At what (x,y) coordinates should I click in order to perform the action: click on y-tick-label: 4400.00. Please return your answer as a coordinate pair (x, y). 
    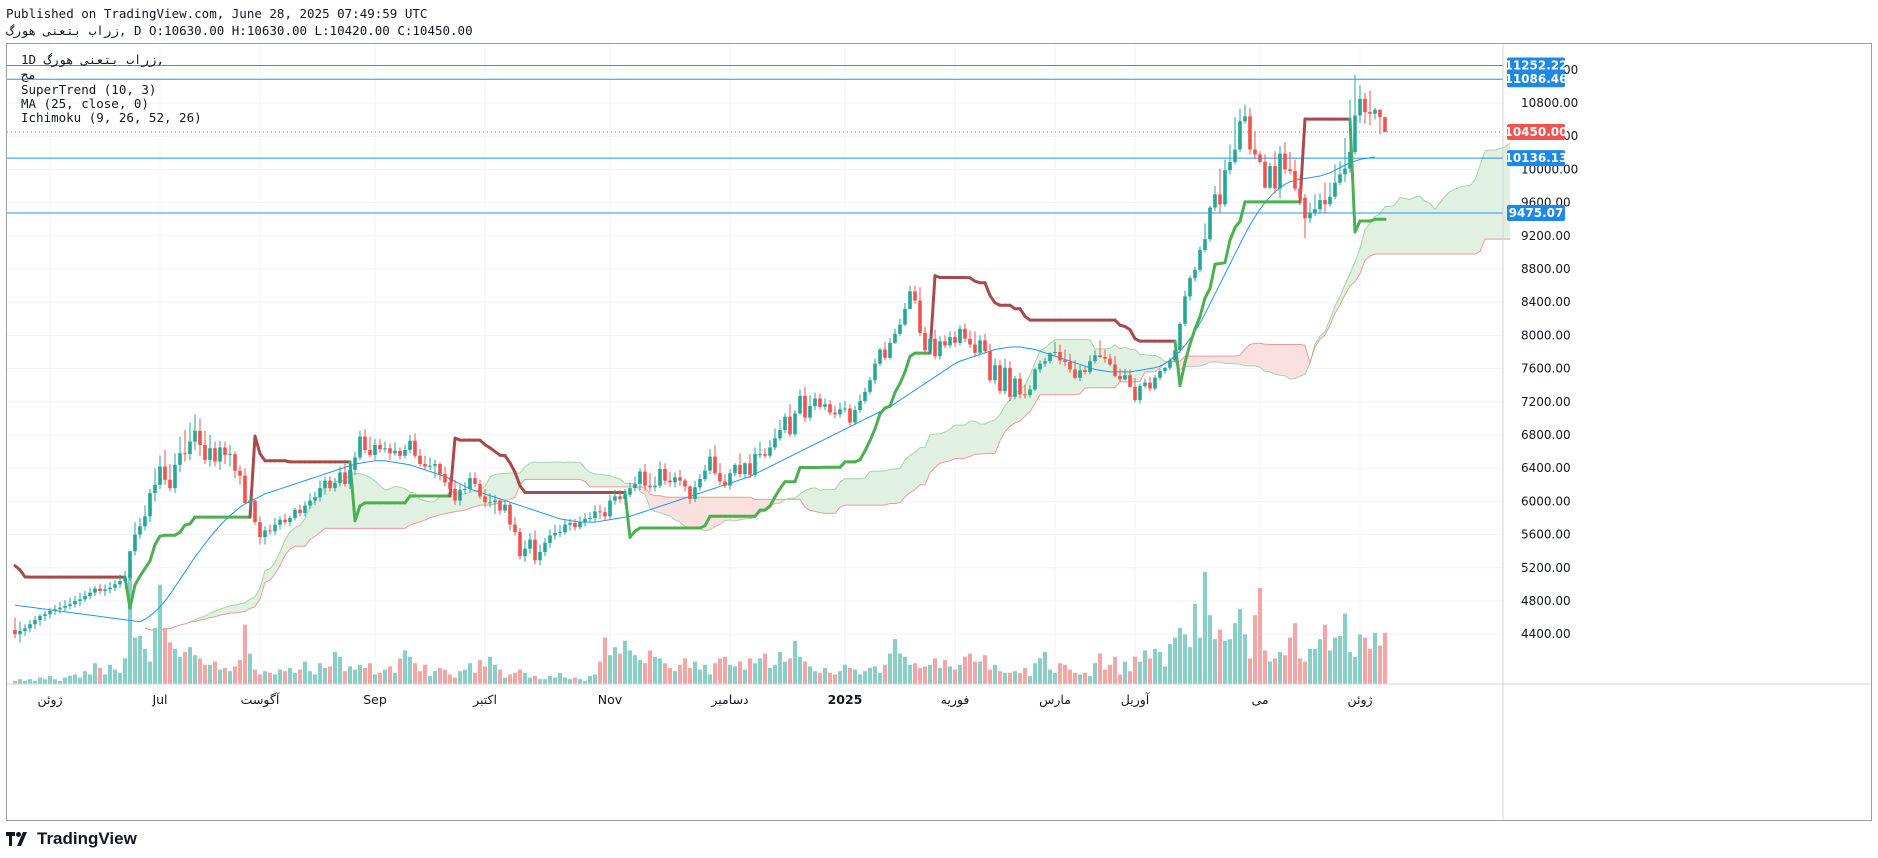
    Looking at the image, I should click on (1546, 634).